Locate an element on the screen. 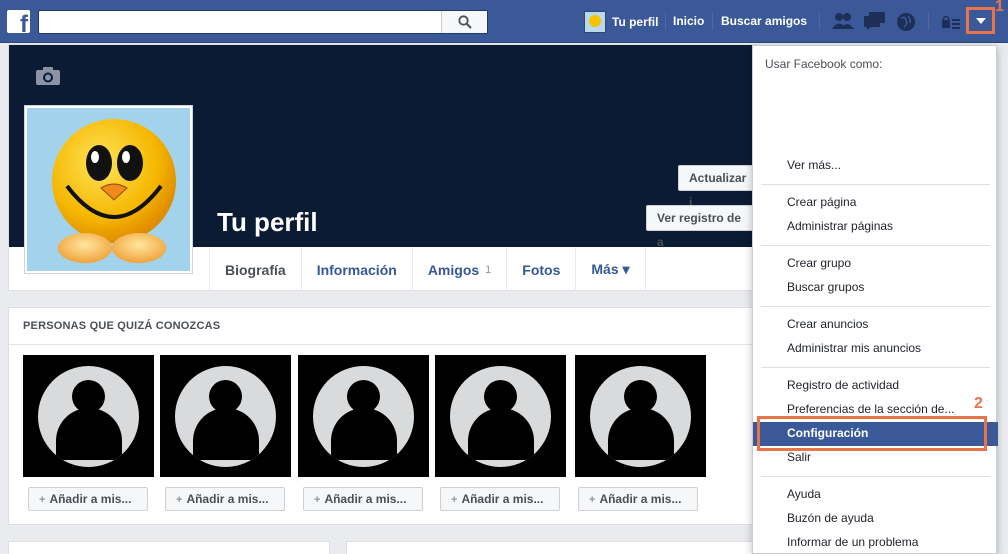 The image size is (1008, 554). profile-picture is located at coordinates (108, 189).